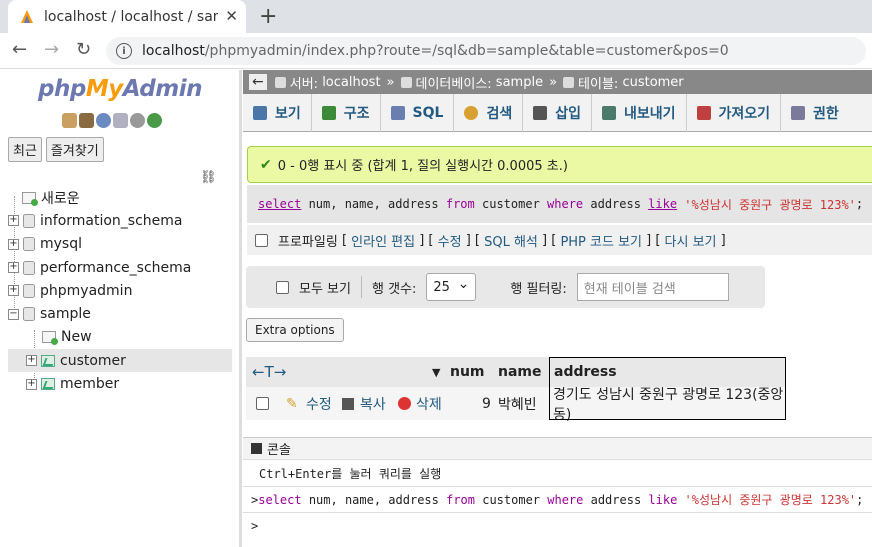 This screenshot has height=547, width=872. Describe the element at coordinates (103, 120) in the screenshot. I see `help-icon` at that location.